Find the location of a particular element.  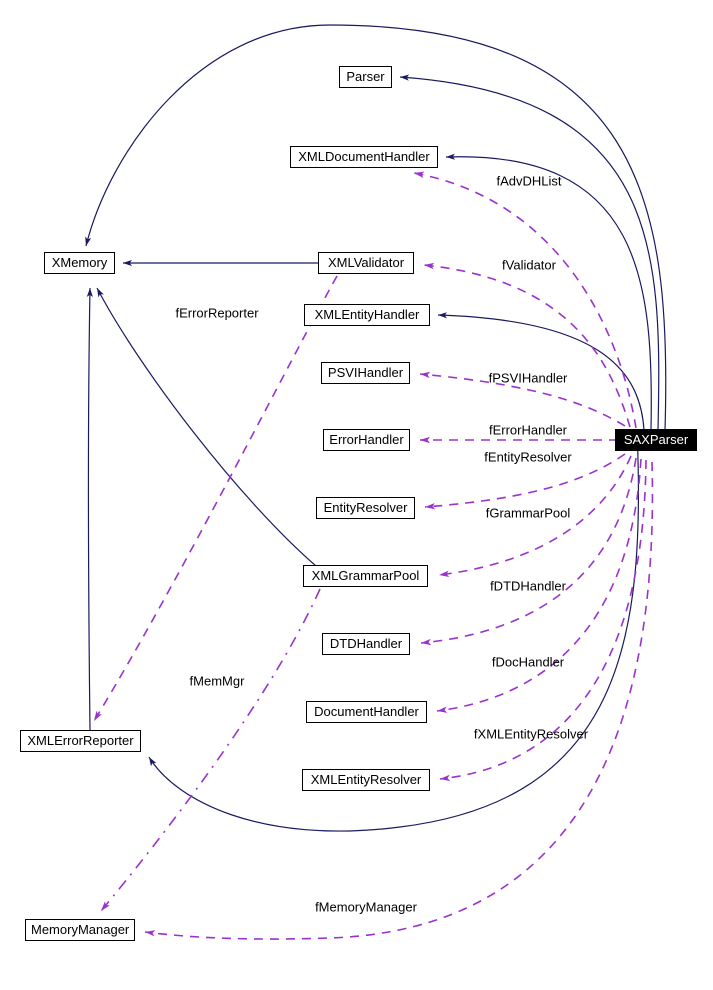

edge-label-ferrorhandler: fErrorHandler is located at coordinates (528, 430).